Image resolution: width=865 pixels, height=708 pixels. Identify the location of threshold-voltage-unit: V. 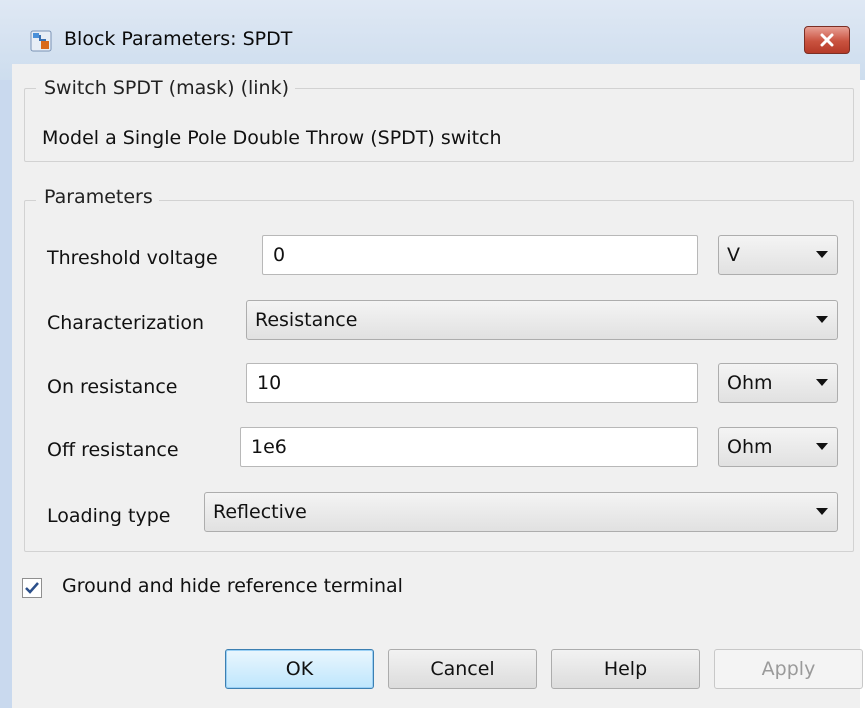
(733, 255).